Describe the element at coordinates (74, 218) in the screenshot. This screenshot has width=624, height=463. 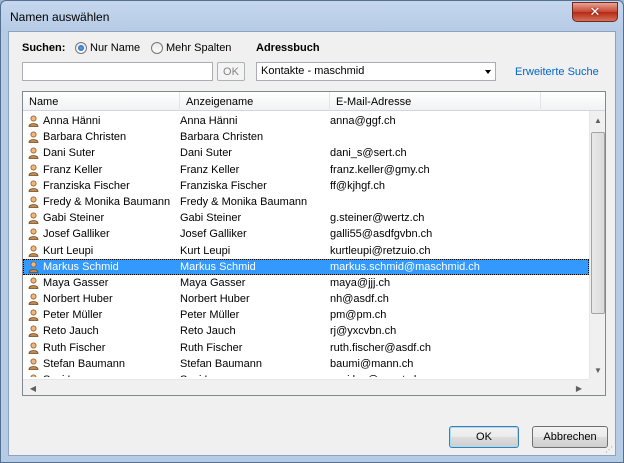
I see `cell-name: Gabi Steiner` at that location.